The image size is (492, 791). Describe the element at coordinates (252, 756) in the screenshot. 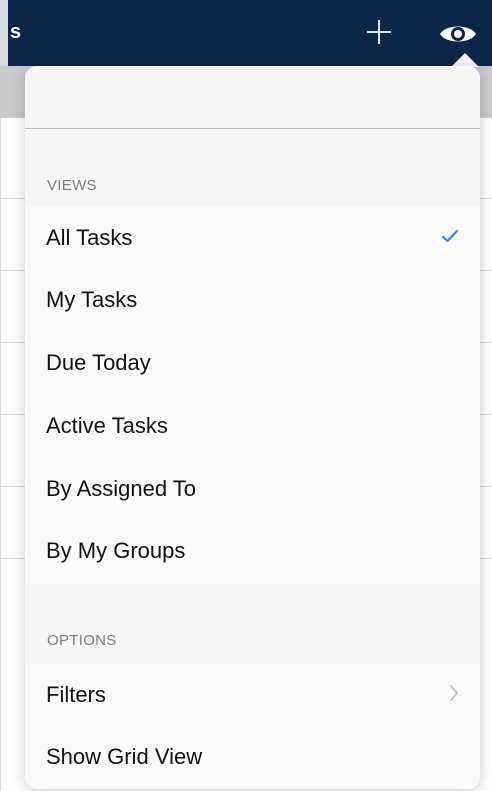

I see `option-show-grid-view: Show Grid View` at that location.